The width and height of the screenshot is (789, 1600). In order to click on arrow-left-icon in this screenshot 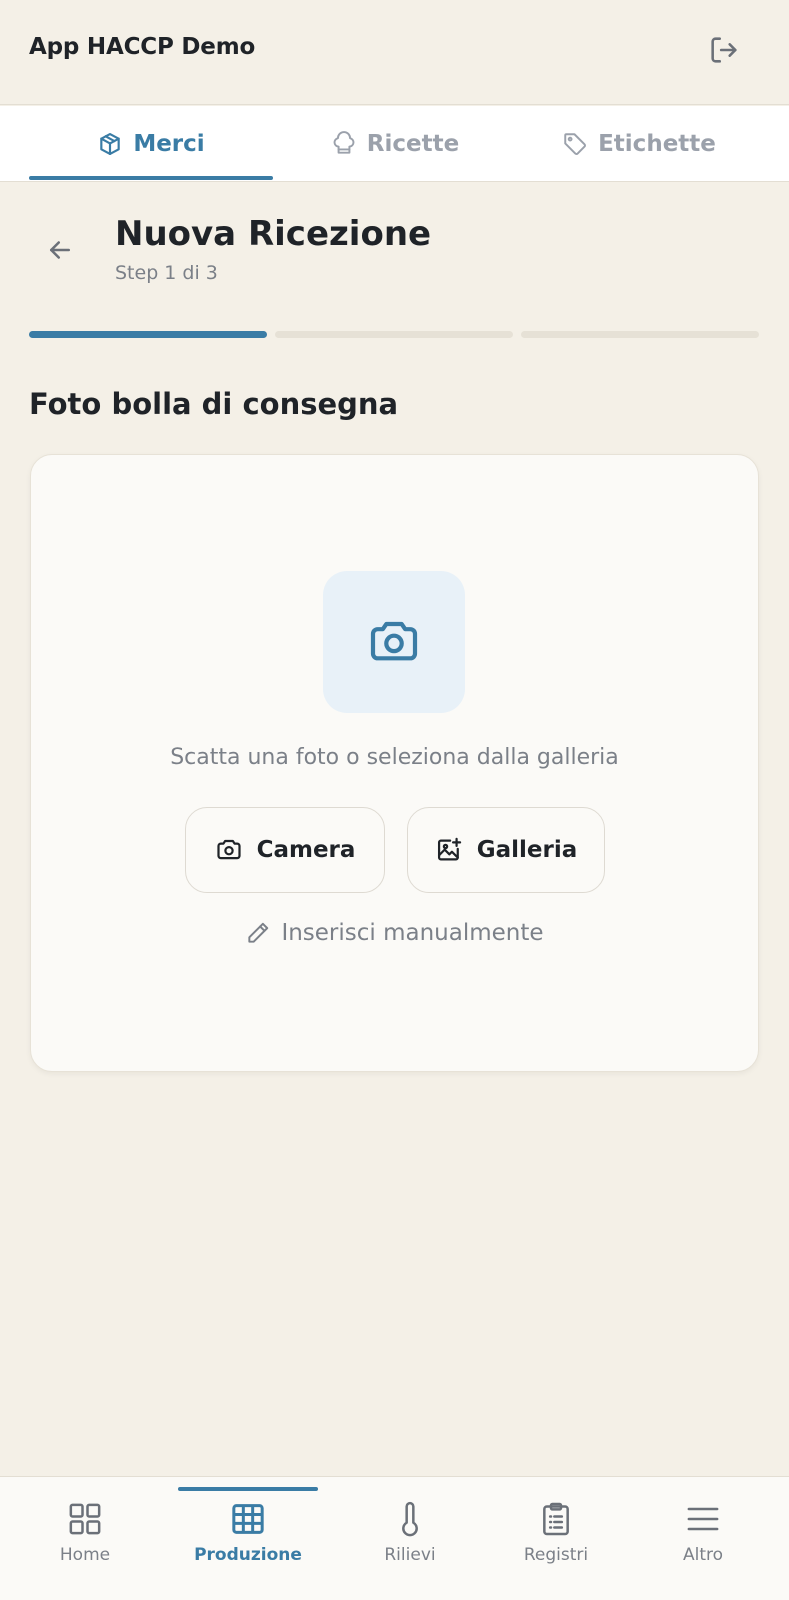, I will do `click(60, 250)`.